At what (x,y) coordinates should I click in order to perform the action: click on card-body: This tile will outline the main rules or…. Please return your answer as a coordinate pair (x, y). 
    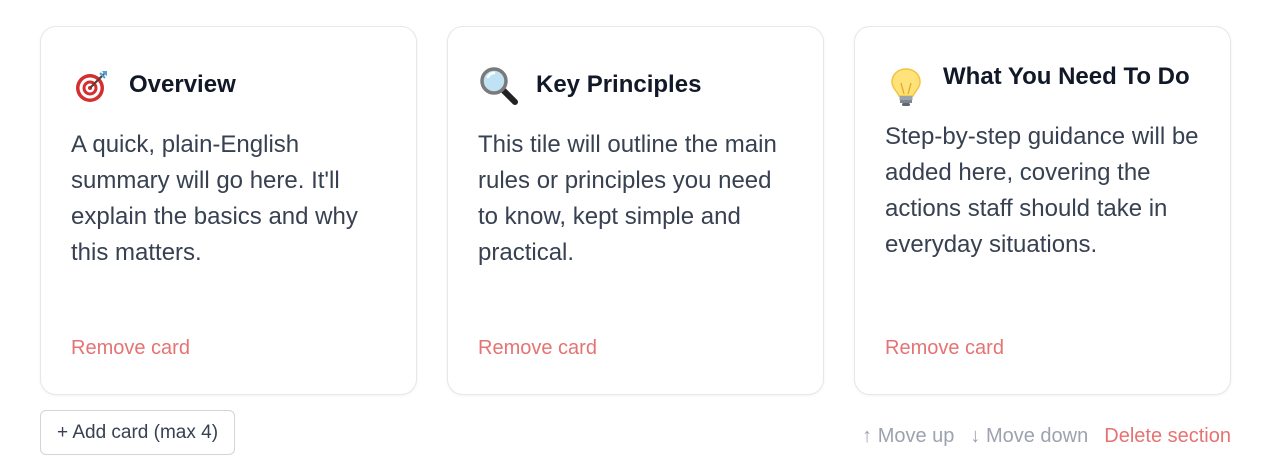
    Looking at the image, I should click on (627, 198).